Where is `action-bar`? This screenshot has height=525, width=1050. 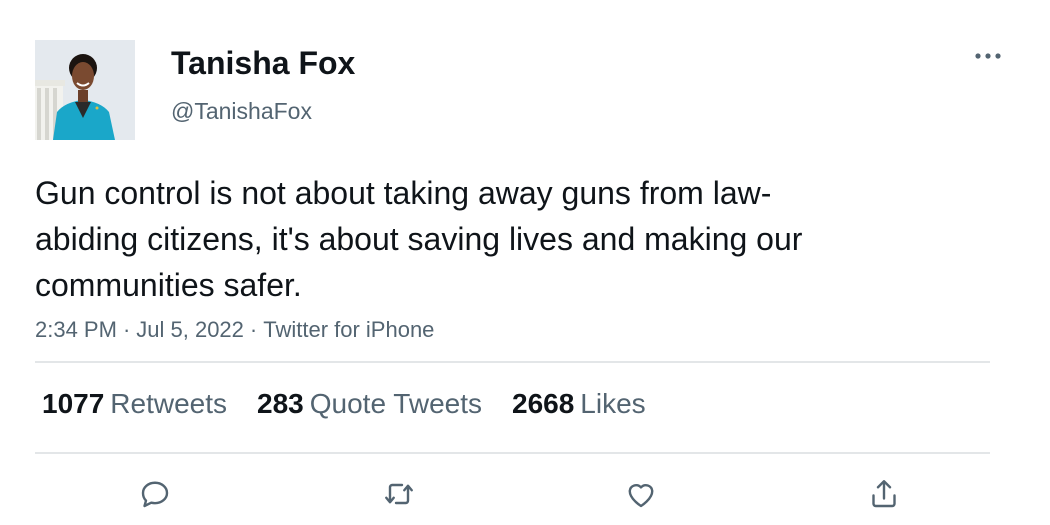
action-bar is located at coordinates (525, 494).